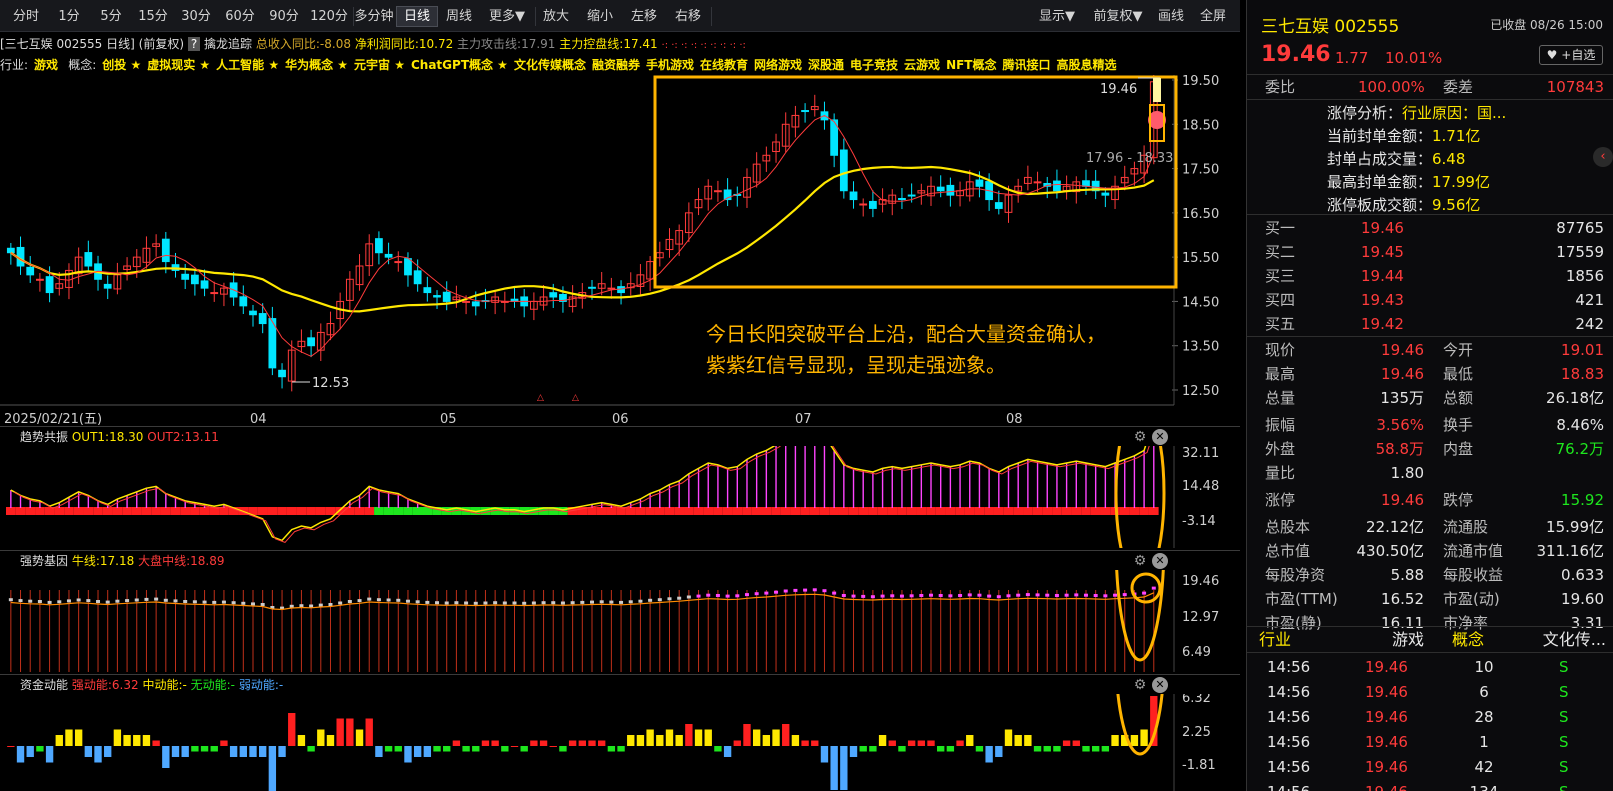 The height and width of the screenshot is (791, 1613). What do you see at coordinates (1408, 640) in the screenshot?
I see `sector-industry-value: 游戏` at bounding box center [1408, 640].